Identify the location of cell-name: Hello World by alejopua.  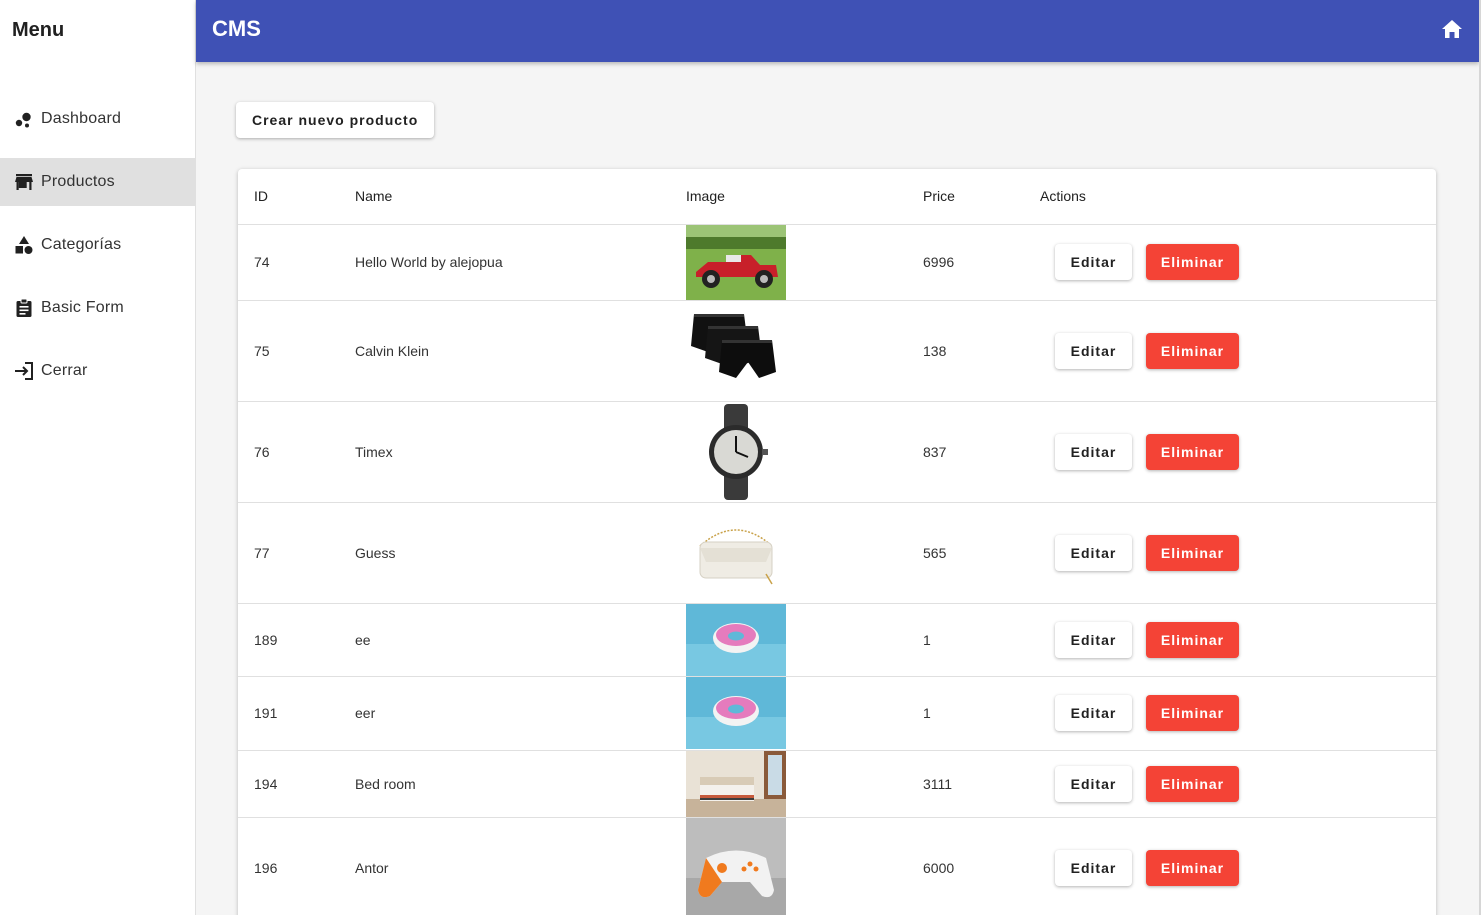
(520, 262).